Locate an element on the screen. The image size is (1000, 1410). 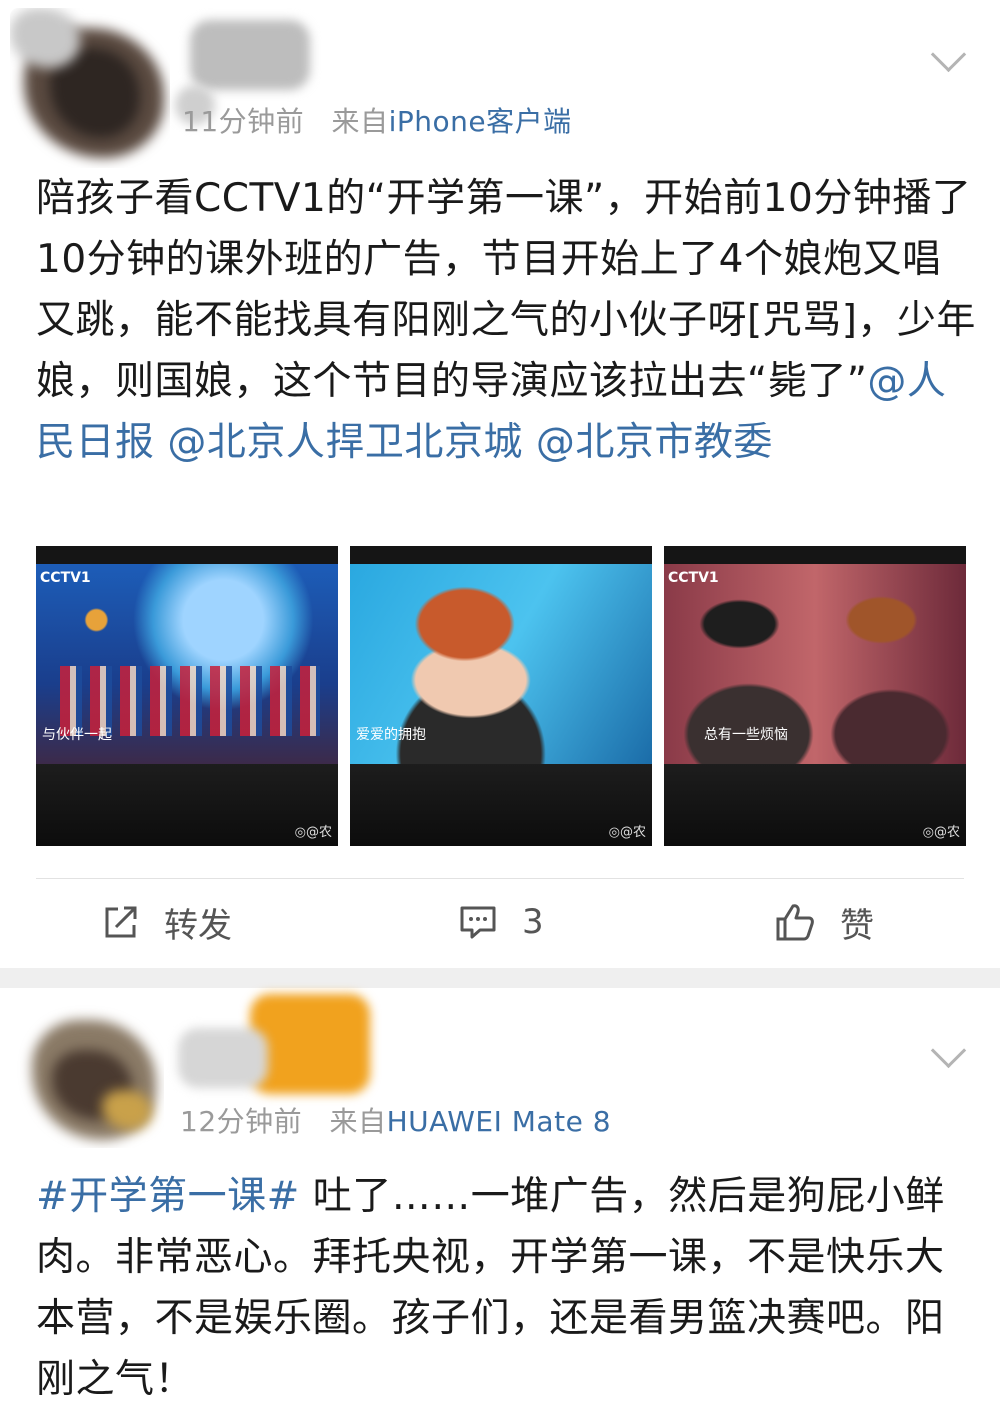
feed-separator is located at coordinates (500, 978).